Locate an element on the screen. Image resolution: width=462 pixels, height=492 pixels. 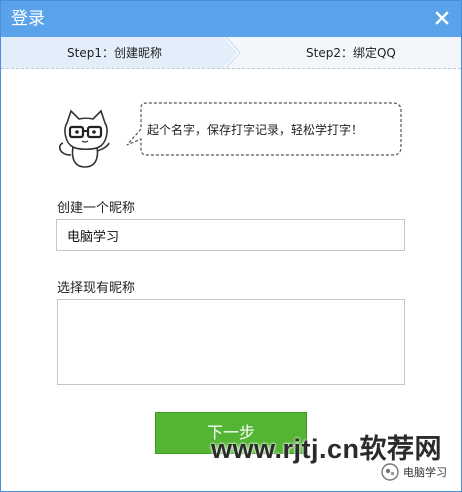
watermark-account: 电脑学习 is located at coordinates (425, 472).